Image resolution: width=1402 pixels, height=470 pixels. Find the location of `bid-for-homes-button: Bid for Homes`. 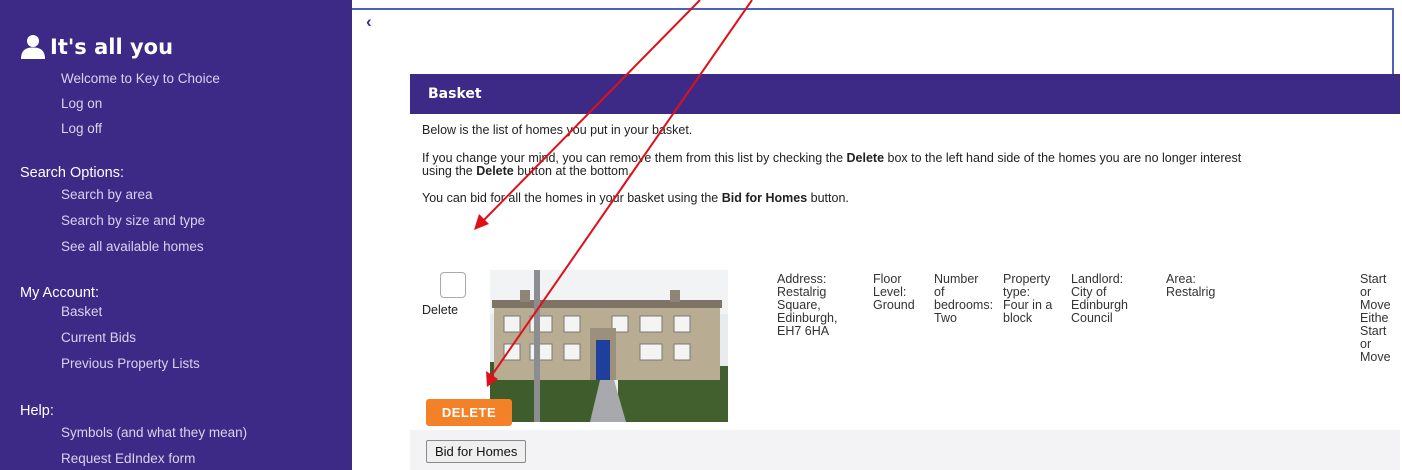

bid-for-homes-button: Bid for Homes is located at coordinates (476, 451).